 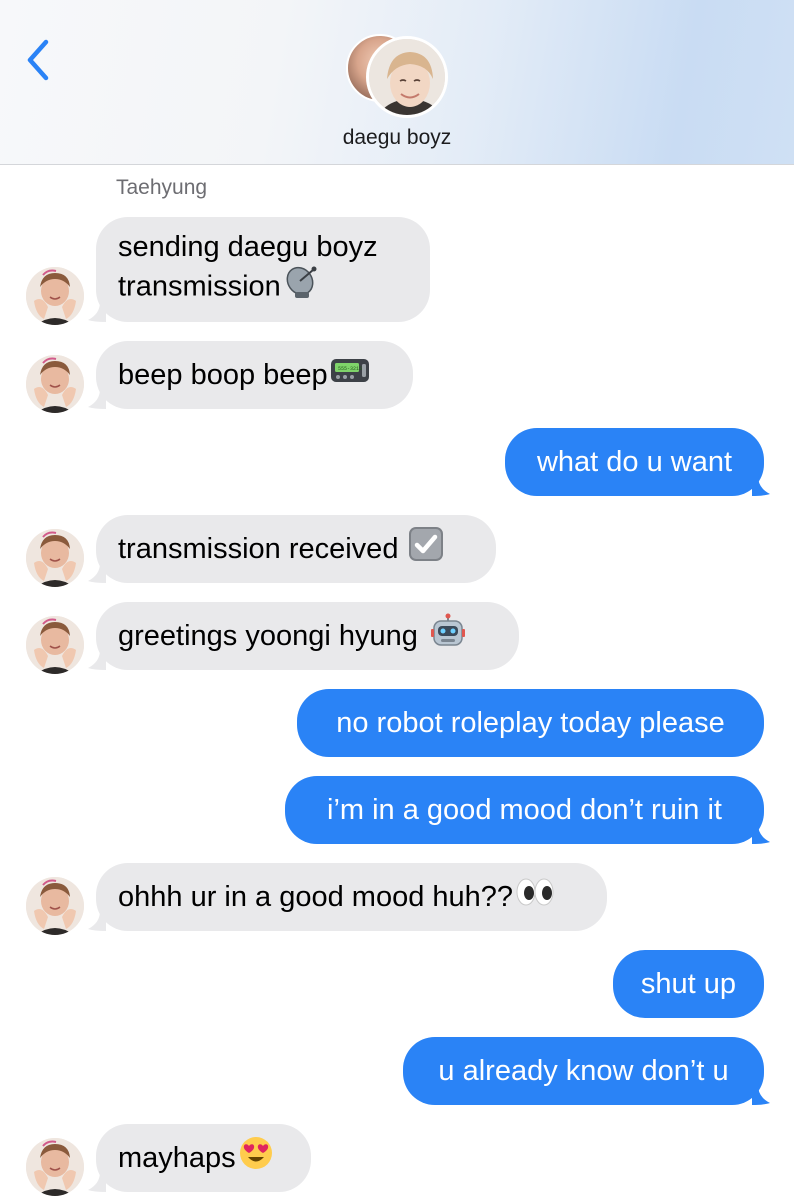 I want to click on message-bubble: beep boop beep 555-3215, so click(x=254, y=375).